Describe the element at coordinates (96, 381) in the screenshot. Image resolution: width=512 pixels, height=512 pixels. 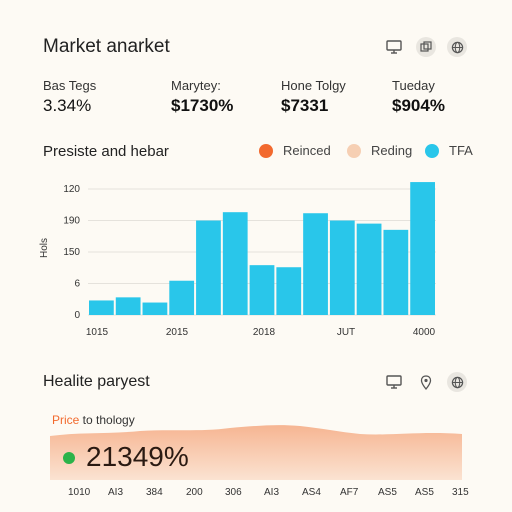
I see `health-section-title: Healite paryest` at that location.